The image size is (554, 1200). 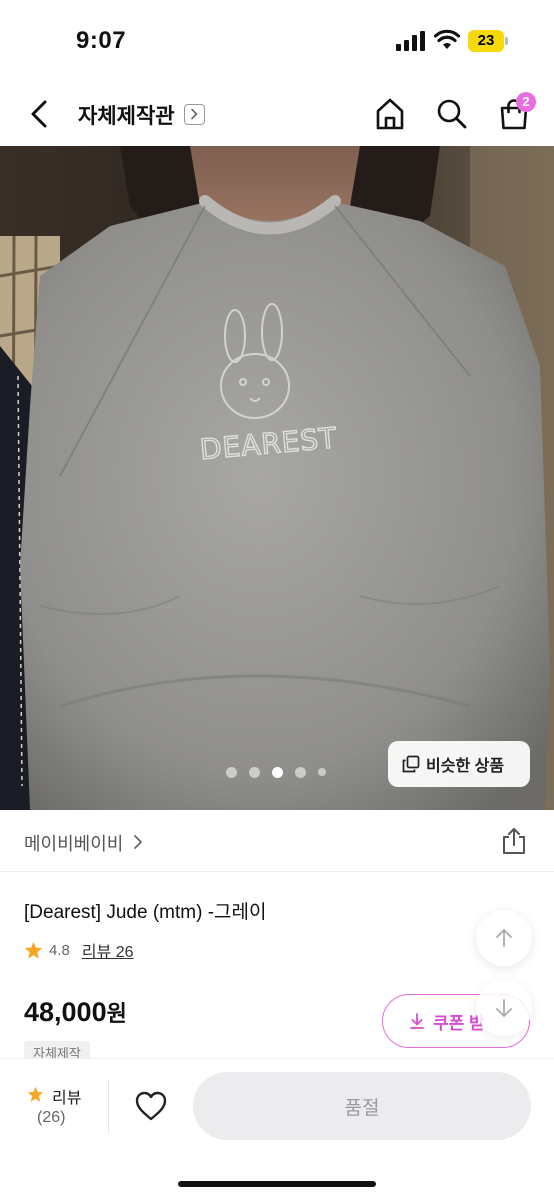 What do you see at coordinates (452, 114) in the screenshot?
I see `search-icon` at bounding box center [452, 114].